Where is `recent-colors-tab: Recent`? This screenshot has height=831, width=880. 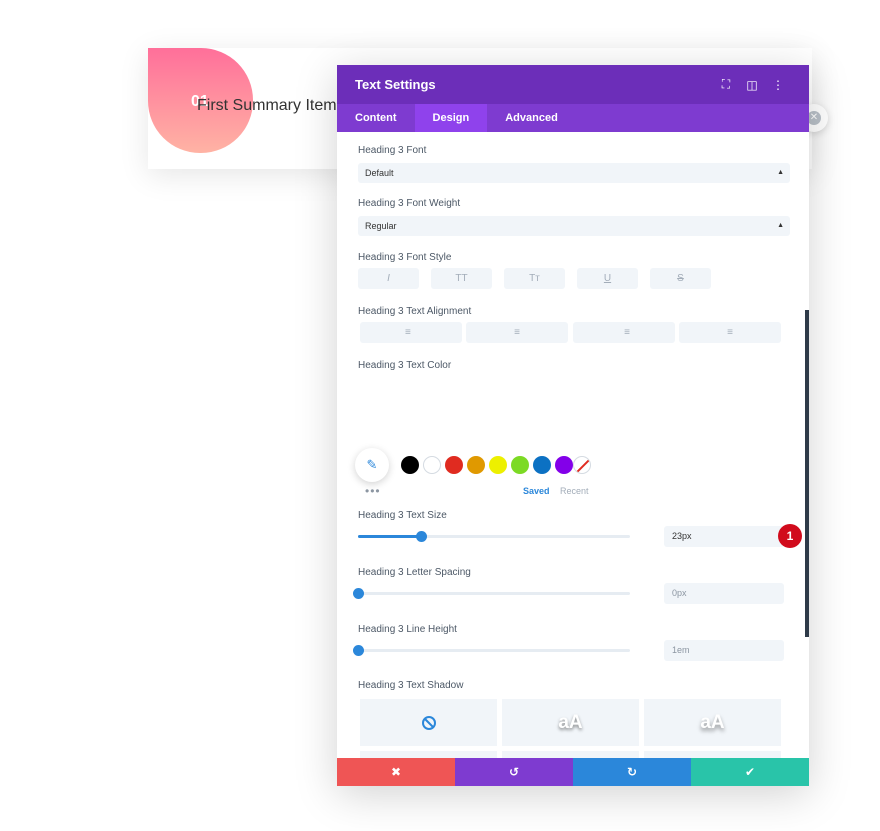 recent-colors-tab: Recent is located at coordinates (574, 491).